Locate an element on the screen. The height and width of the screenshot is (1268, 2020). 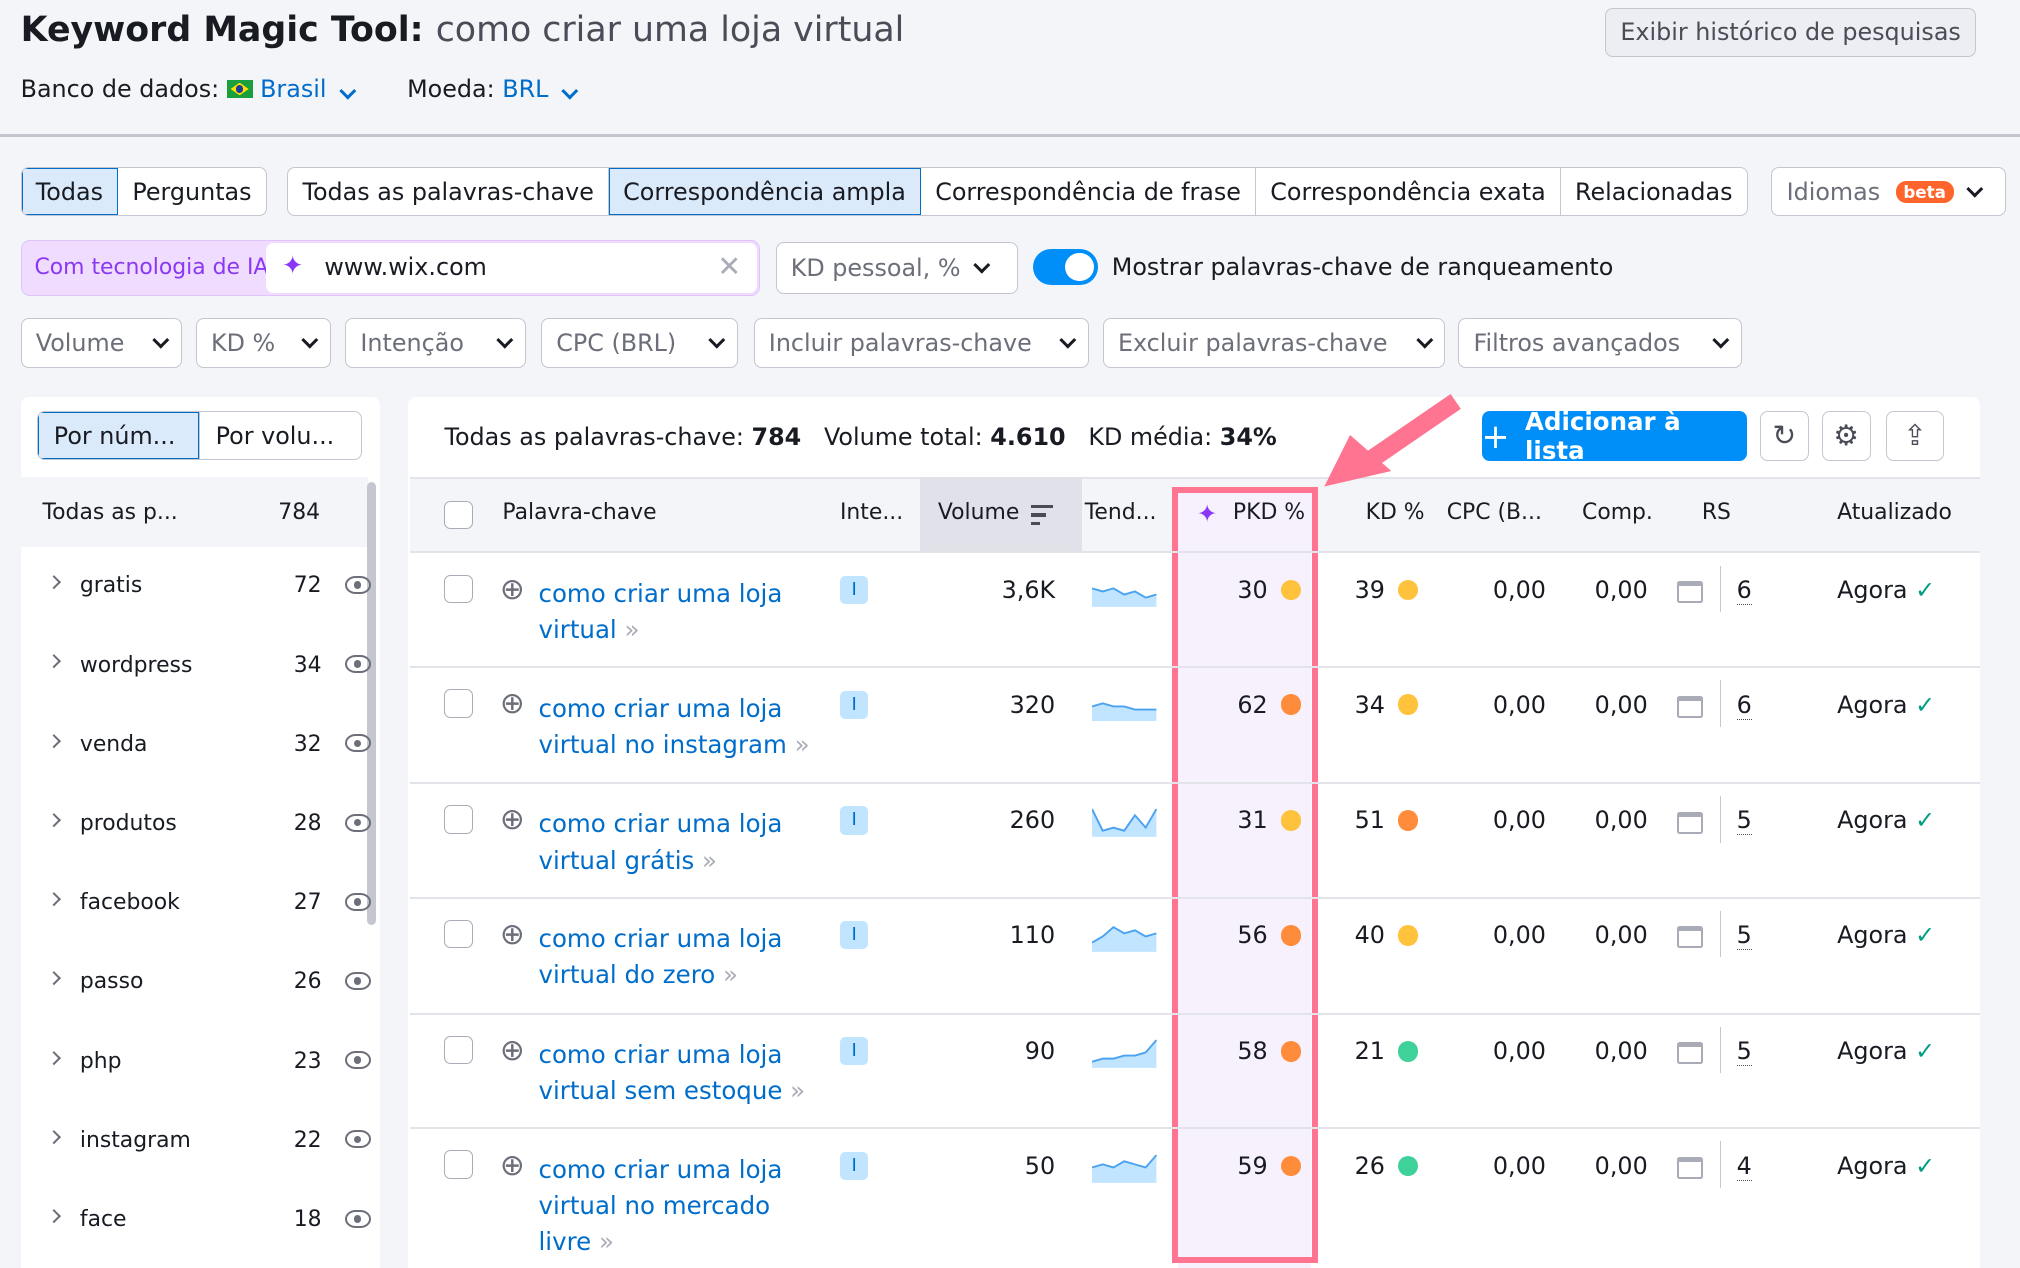
rs-value: 4 is located at coordinates (1744, 1166).